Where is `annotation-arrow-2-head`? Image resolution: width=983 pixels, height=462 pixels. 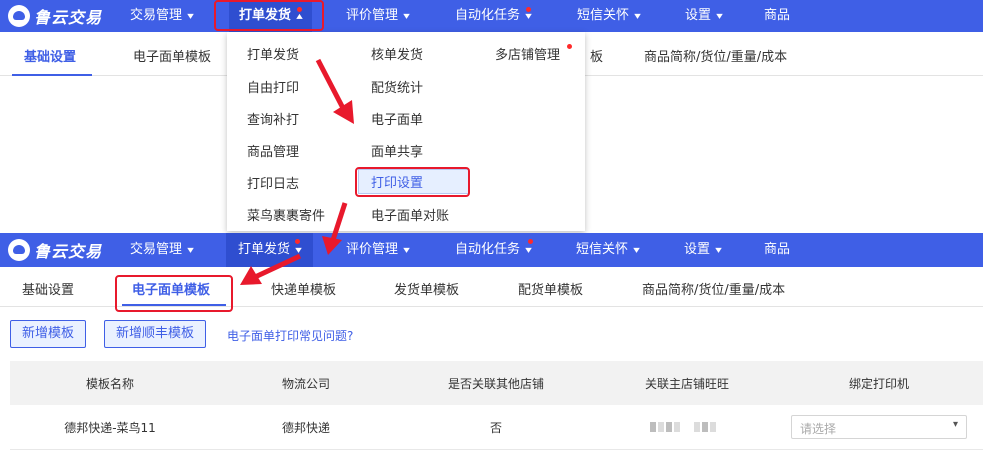
annotation-arrow-2-head is located at coordinates (332, 245).